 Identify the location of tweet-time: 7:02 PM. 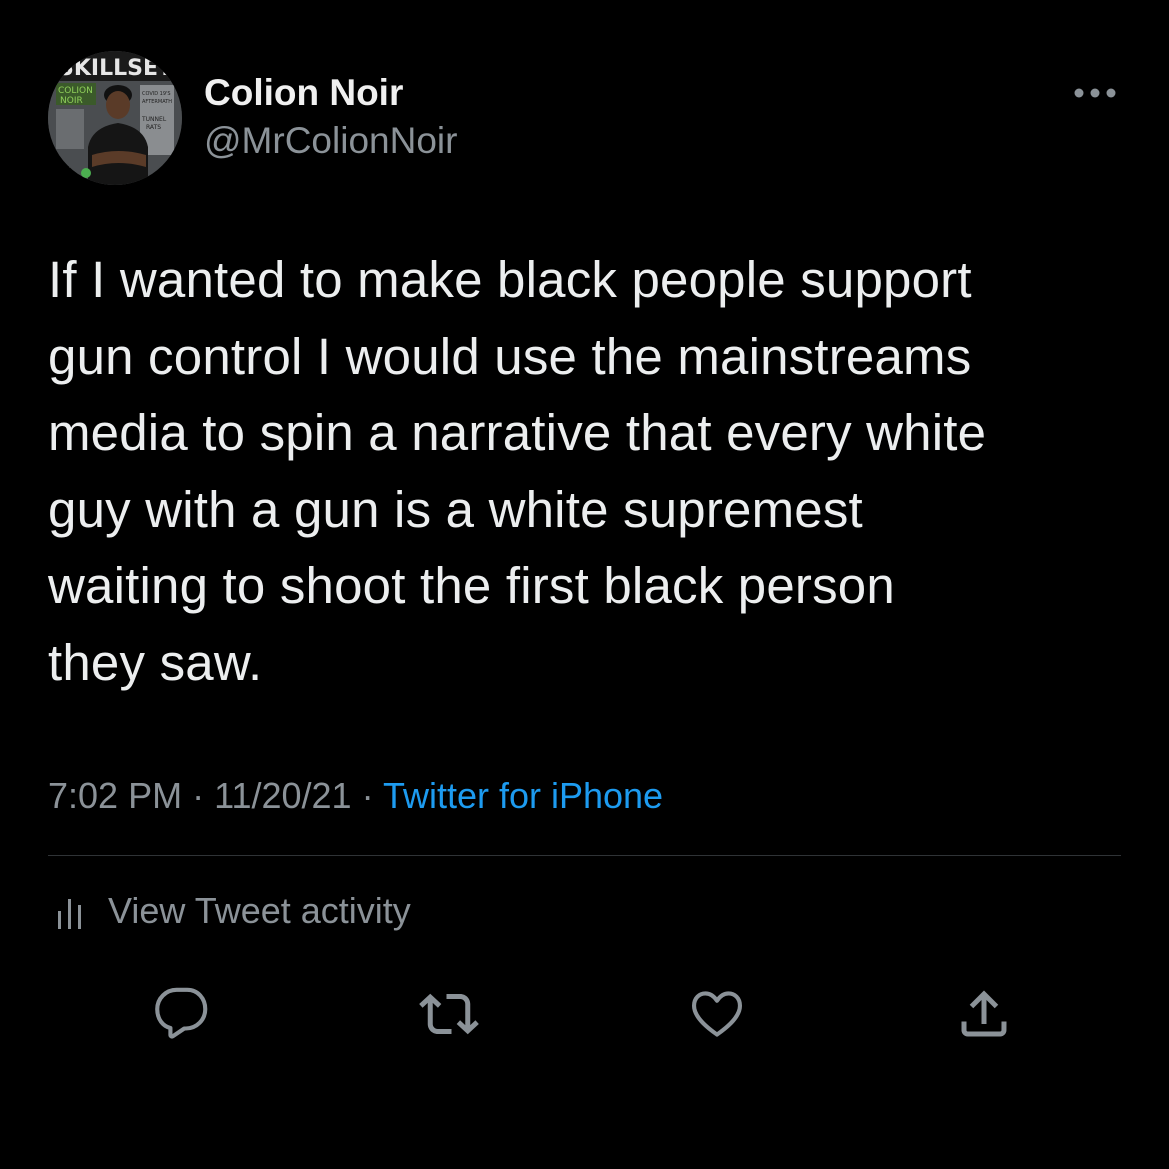
(115, 795).